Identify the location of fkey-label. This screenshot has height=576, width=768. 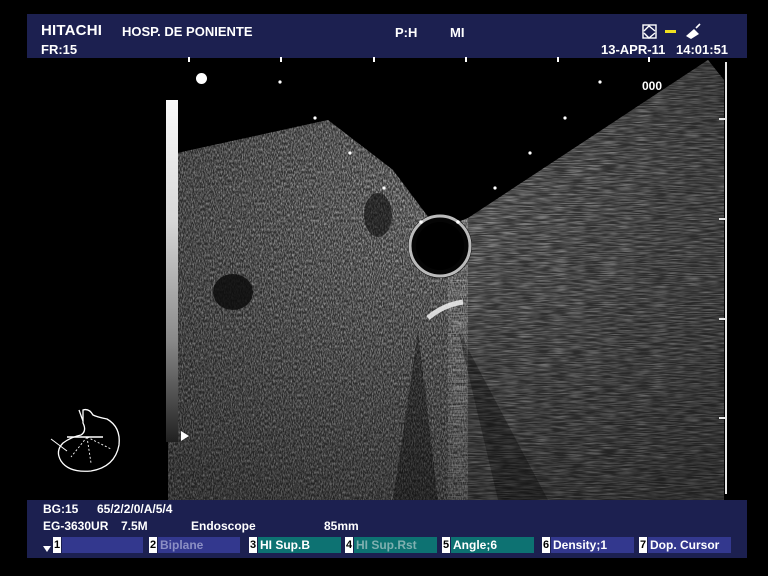
(102, 545).